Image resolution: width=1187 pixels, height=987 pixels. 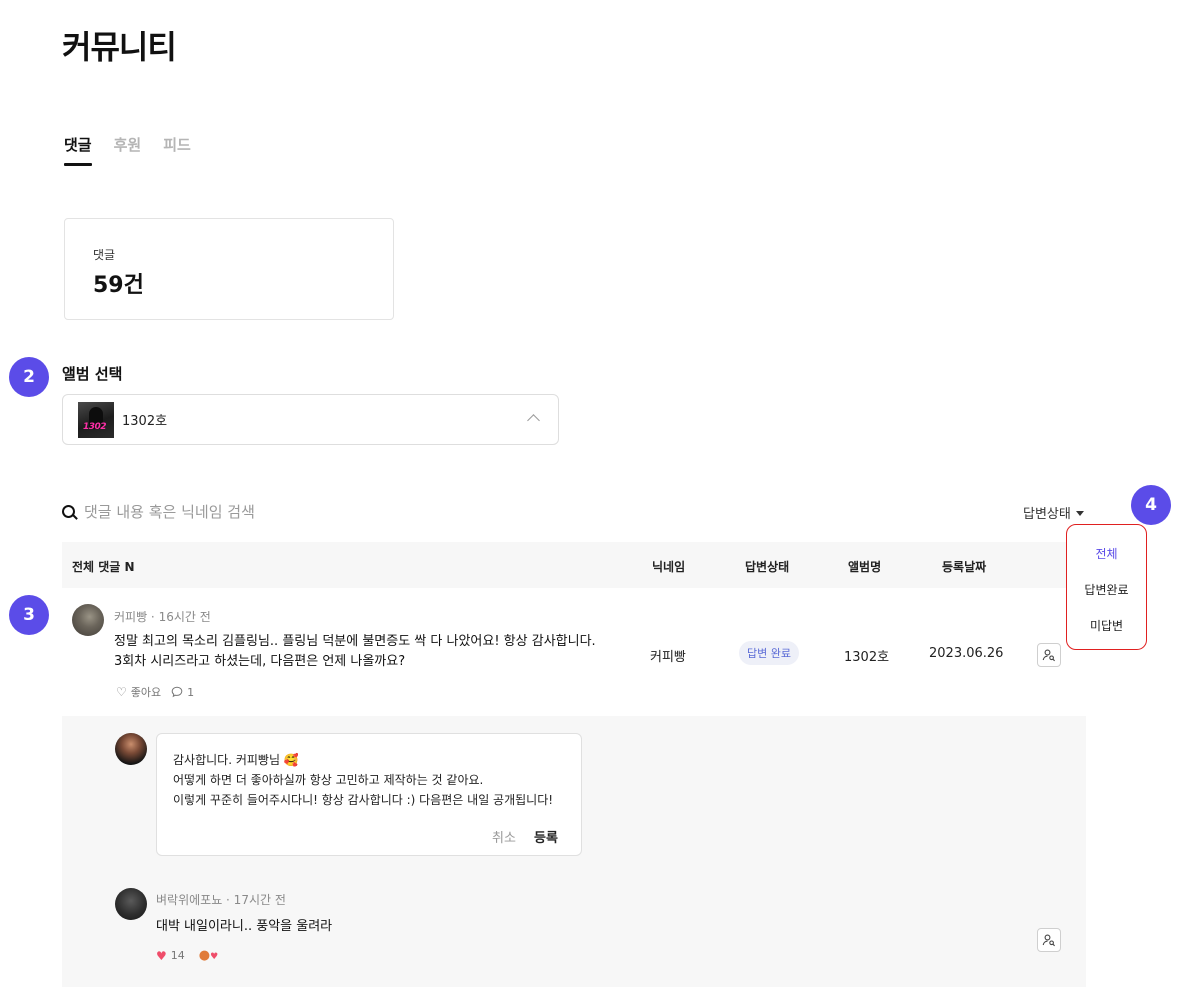 What do you see at coordinates (574, 565) in the screenshot?
I see `table-header: 전체 댓글 N 닉네임 답변상태 앨범명 등록날짜` at bounding box center [574, 565].